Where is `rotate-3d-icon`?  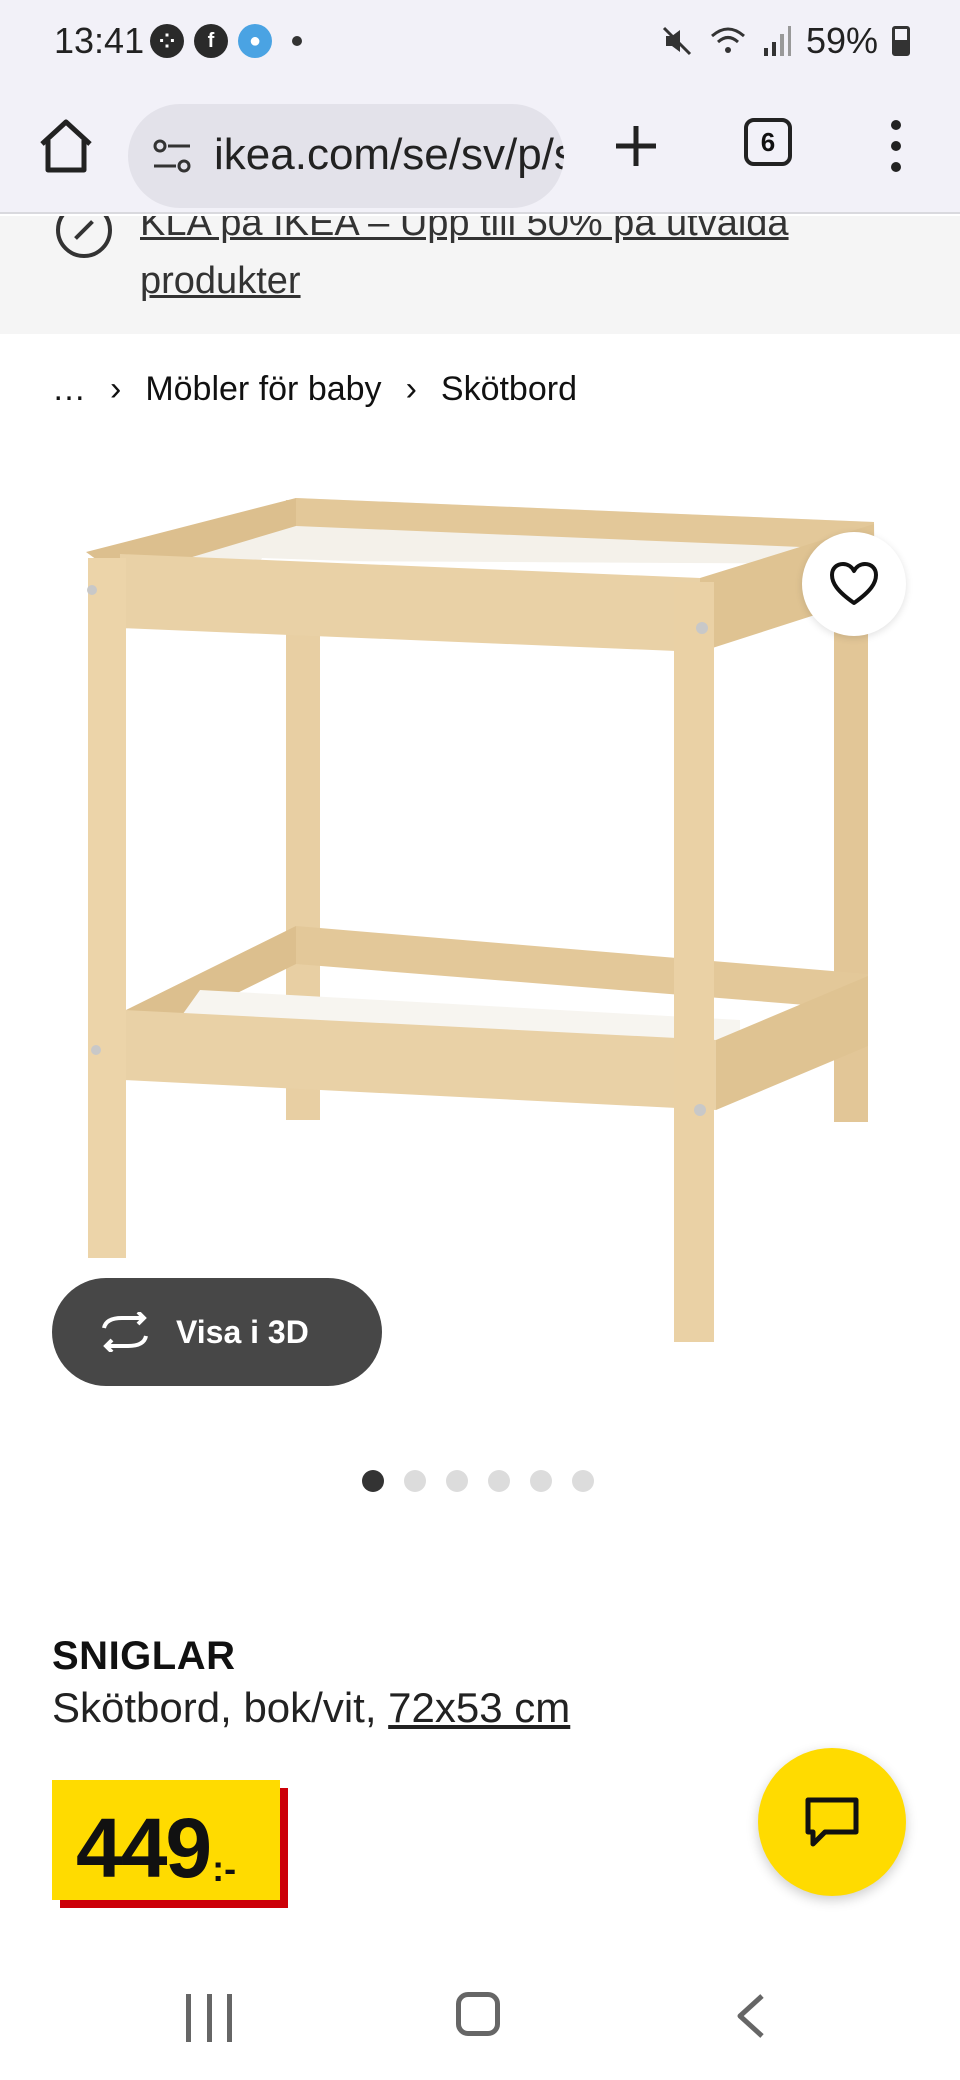
rotate-3d-icon is located at coordinates (125, 1332).